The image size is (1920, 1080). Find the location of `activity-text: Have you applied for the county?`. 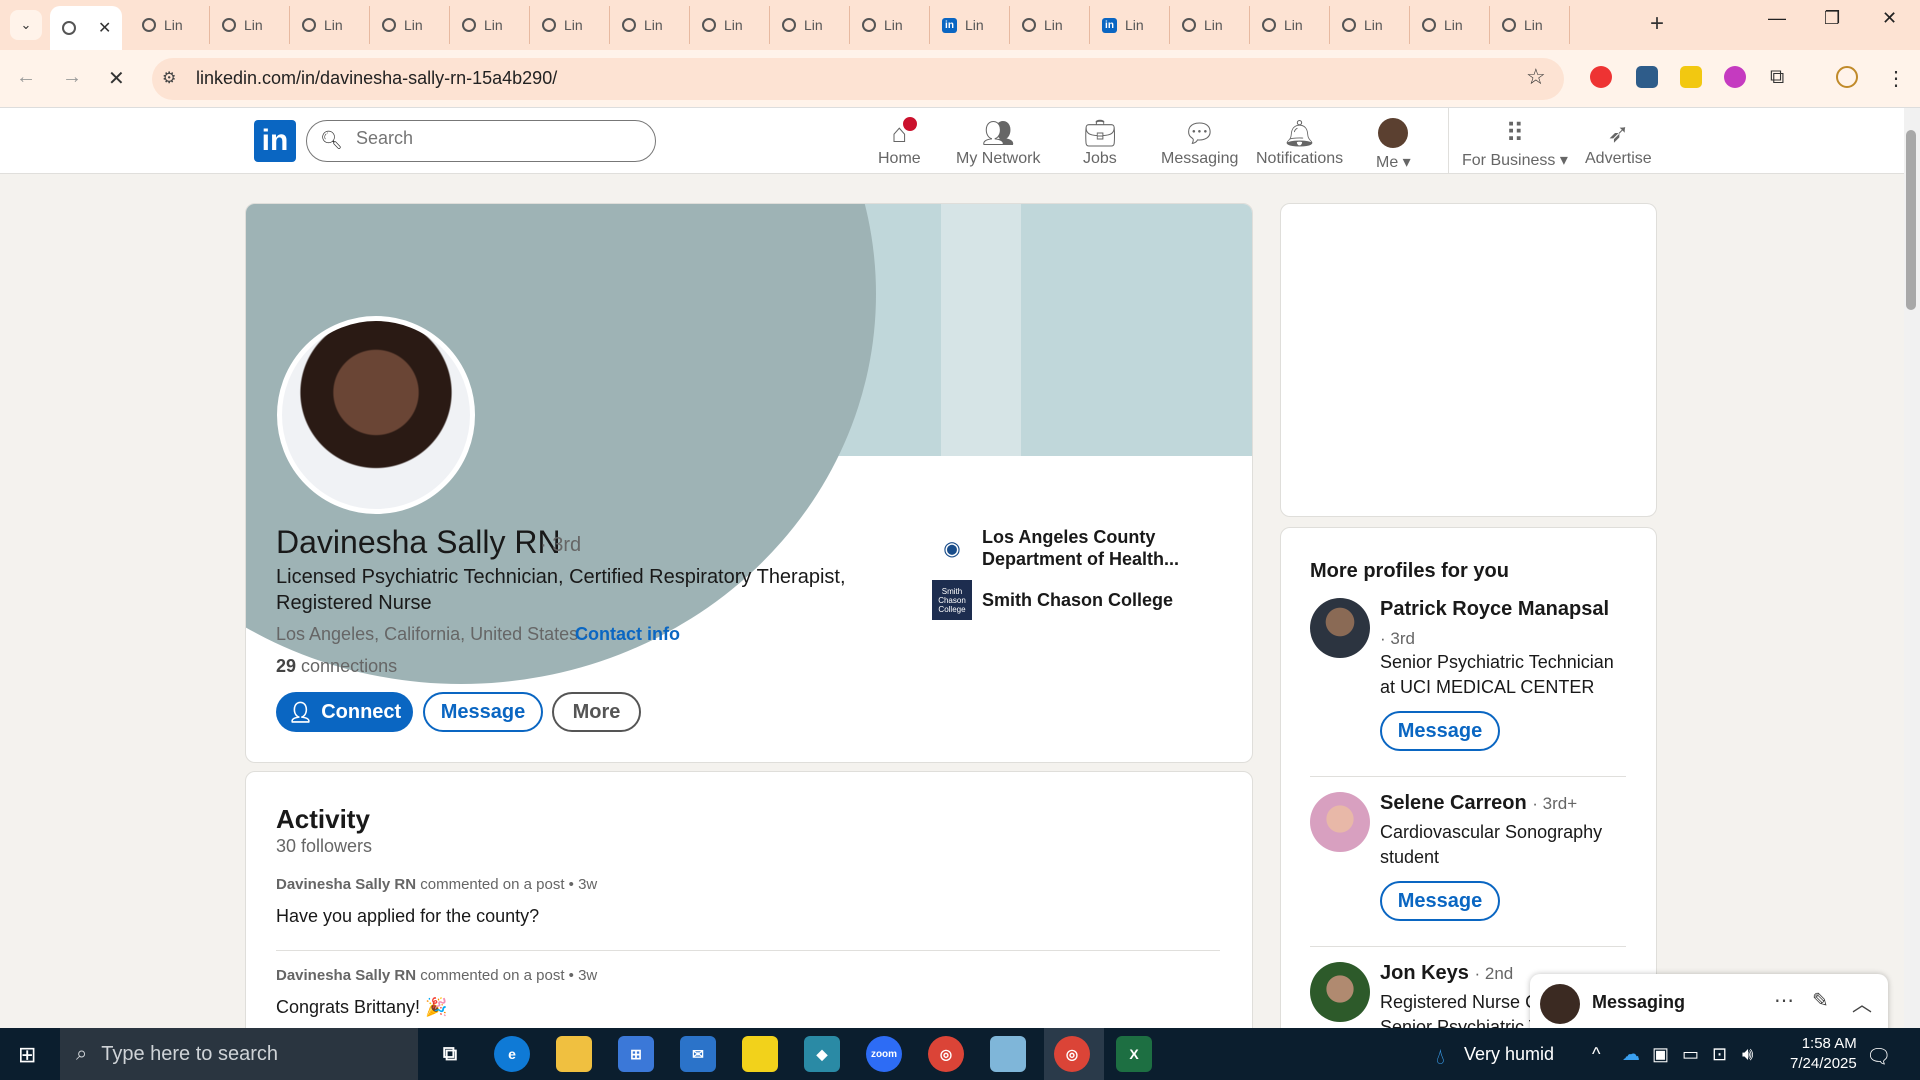

activity-text: Have you applied for the county? is located at coordinates (407, 916).